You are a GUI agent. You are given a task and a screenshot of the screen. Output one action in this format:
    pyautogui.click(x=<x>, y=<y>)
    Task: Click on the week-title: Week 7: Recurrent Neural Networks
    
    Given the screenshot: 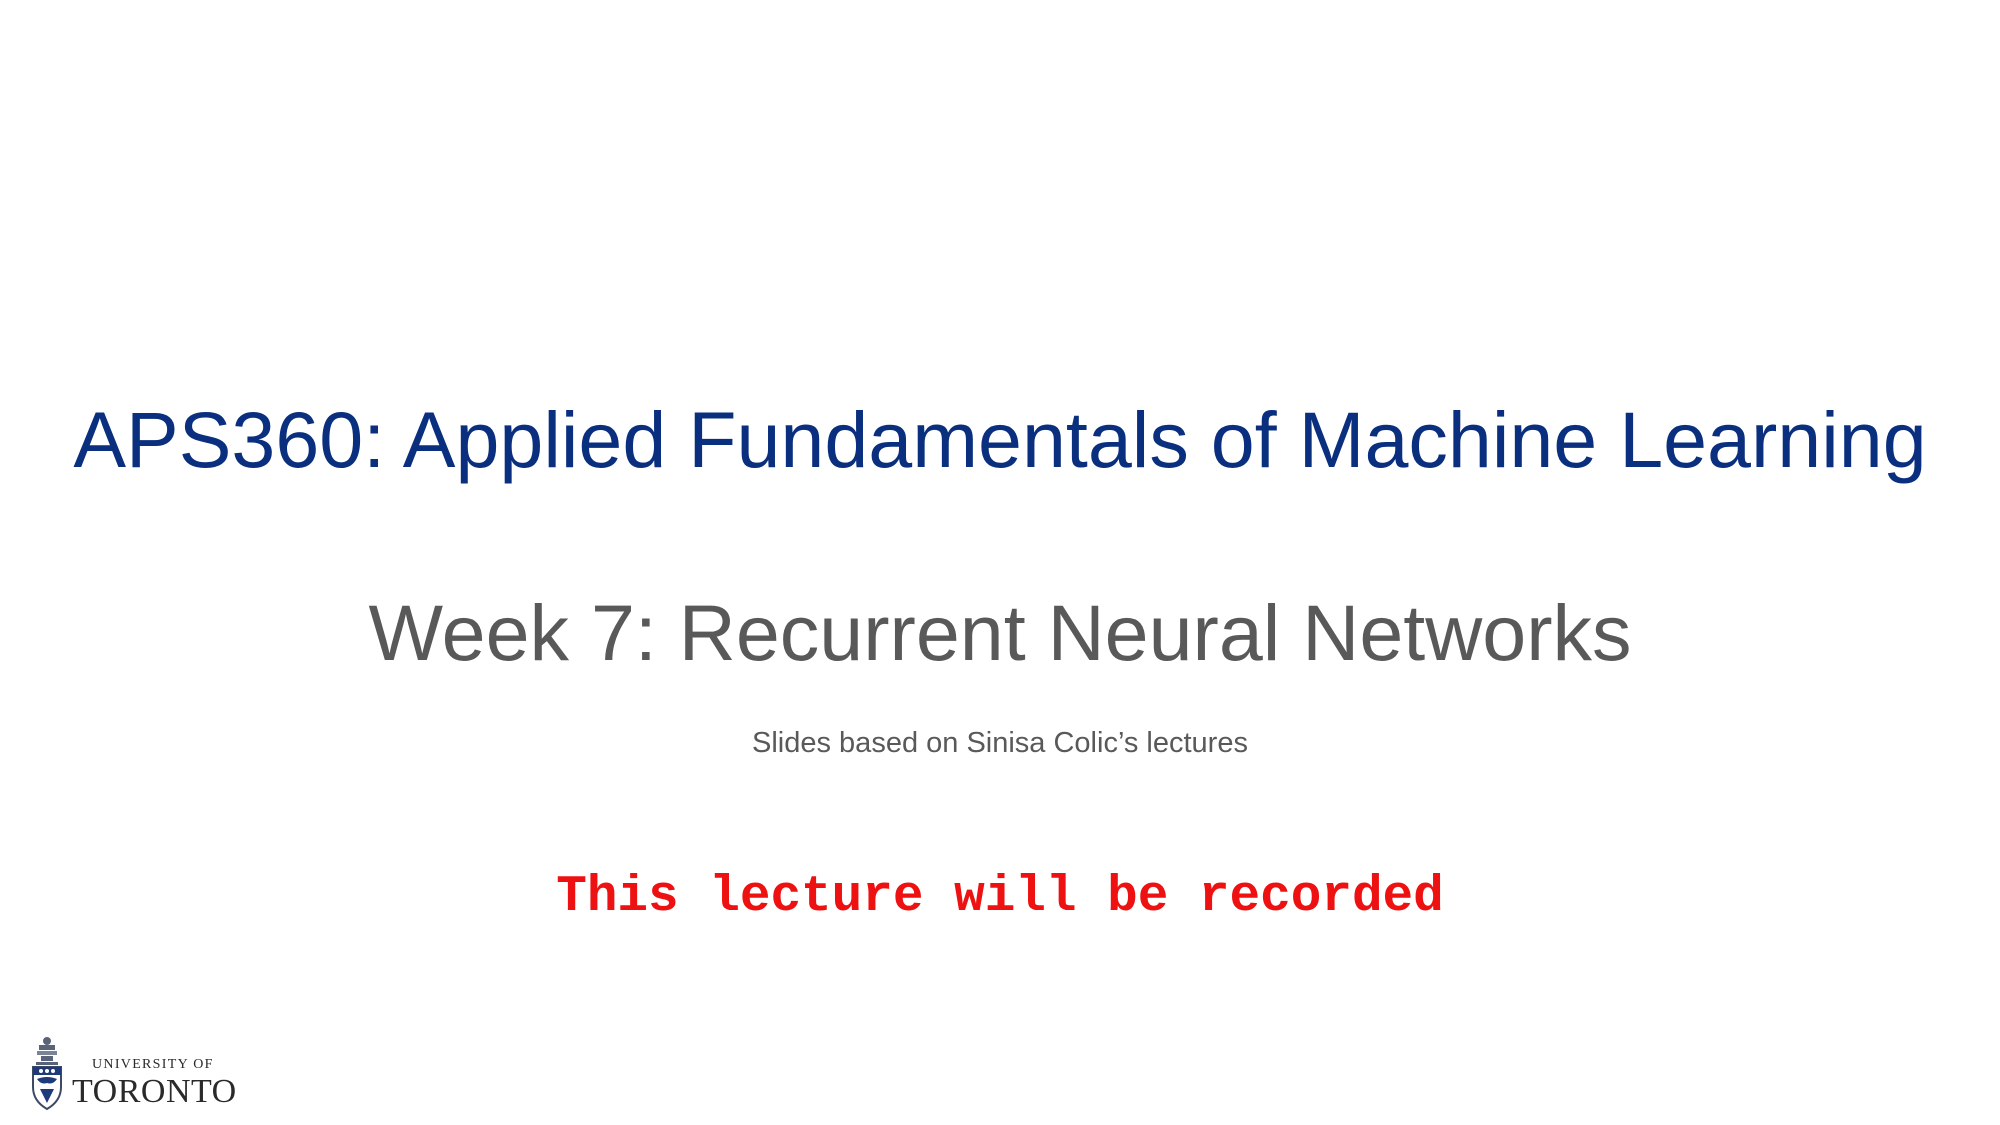 What is the action you would take?
    pyautogui.click(x=1000, y=632)
    